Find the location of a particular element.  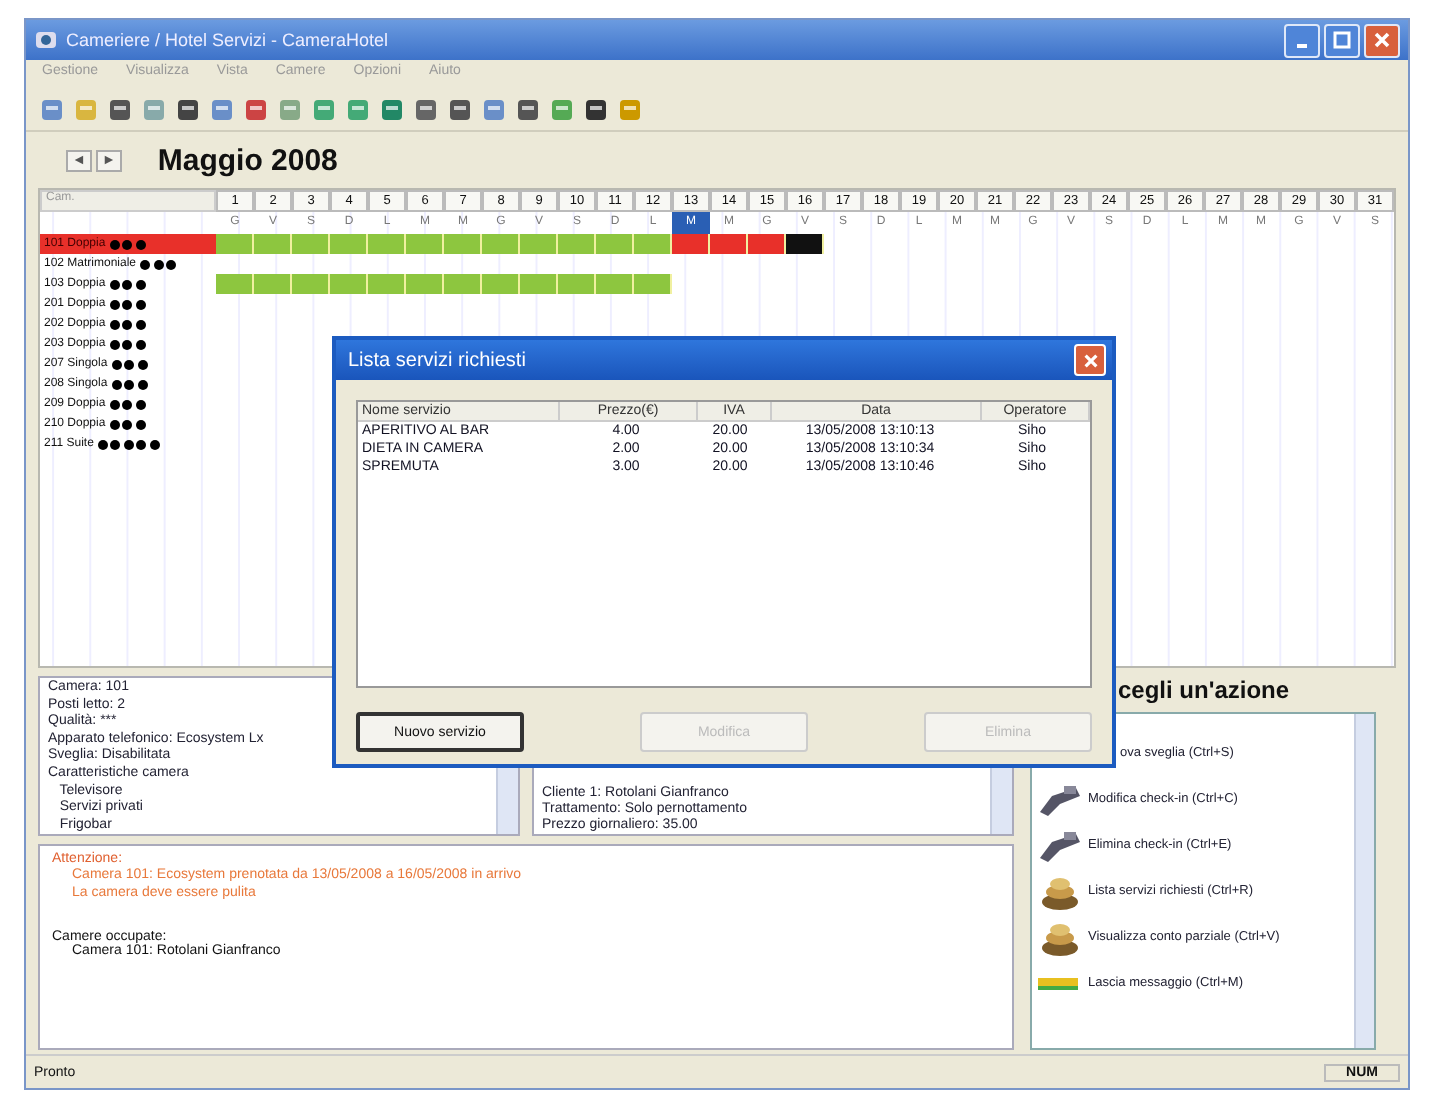

scrollbar is located at coordinates (1364, 880).